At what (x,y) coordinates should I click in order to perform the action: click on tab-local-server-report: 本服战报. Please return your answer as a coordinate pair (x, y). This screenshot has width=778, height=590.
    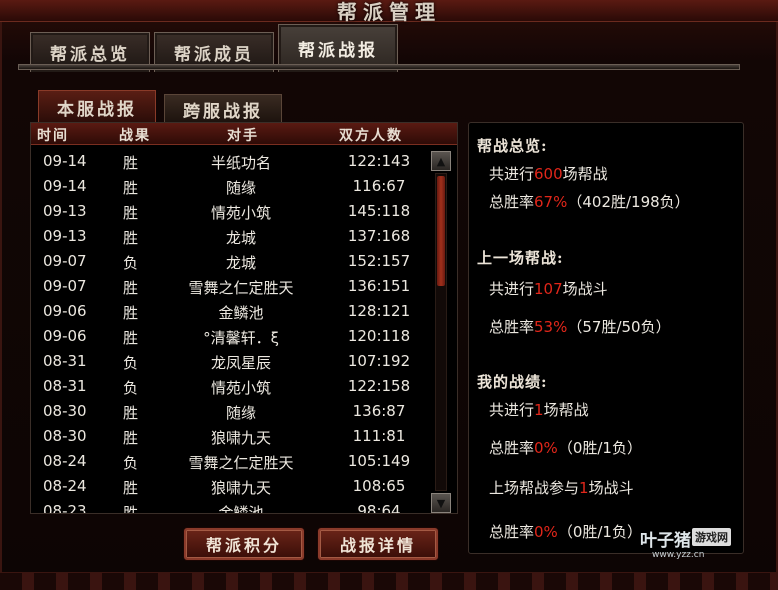
    Looking at the image, I should click on (97, 107).